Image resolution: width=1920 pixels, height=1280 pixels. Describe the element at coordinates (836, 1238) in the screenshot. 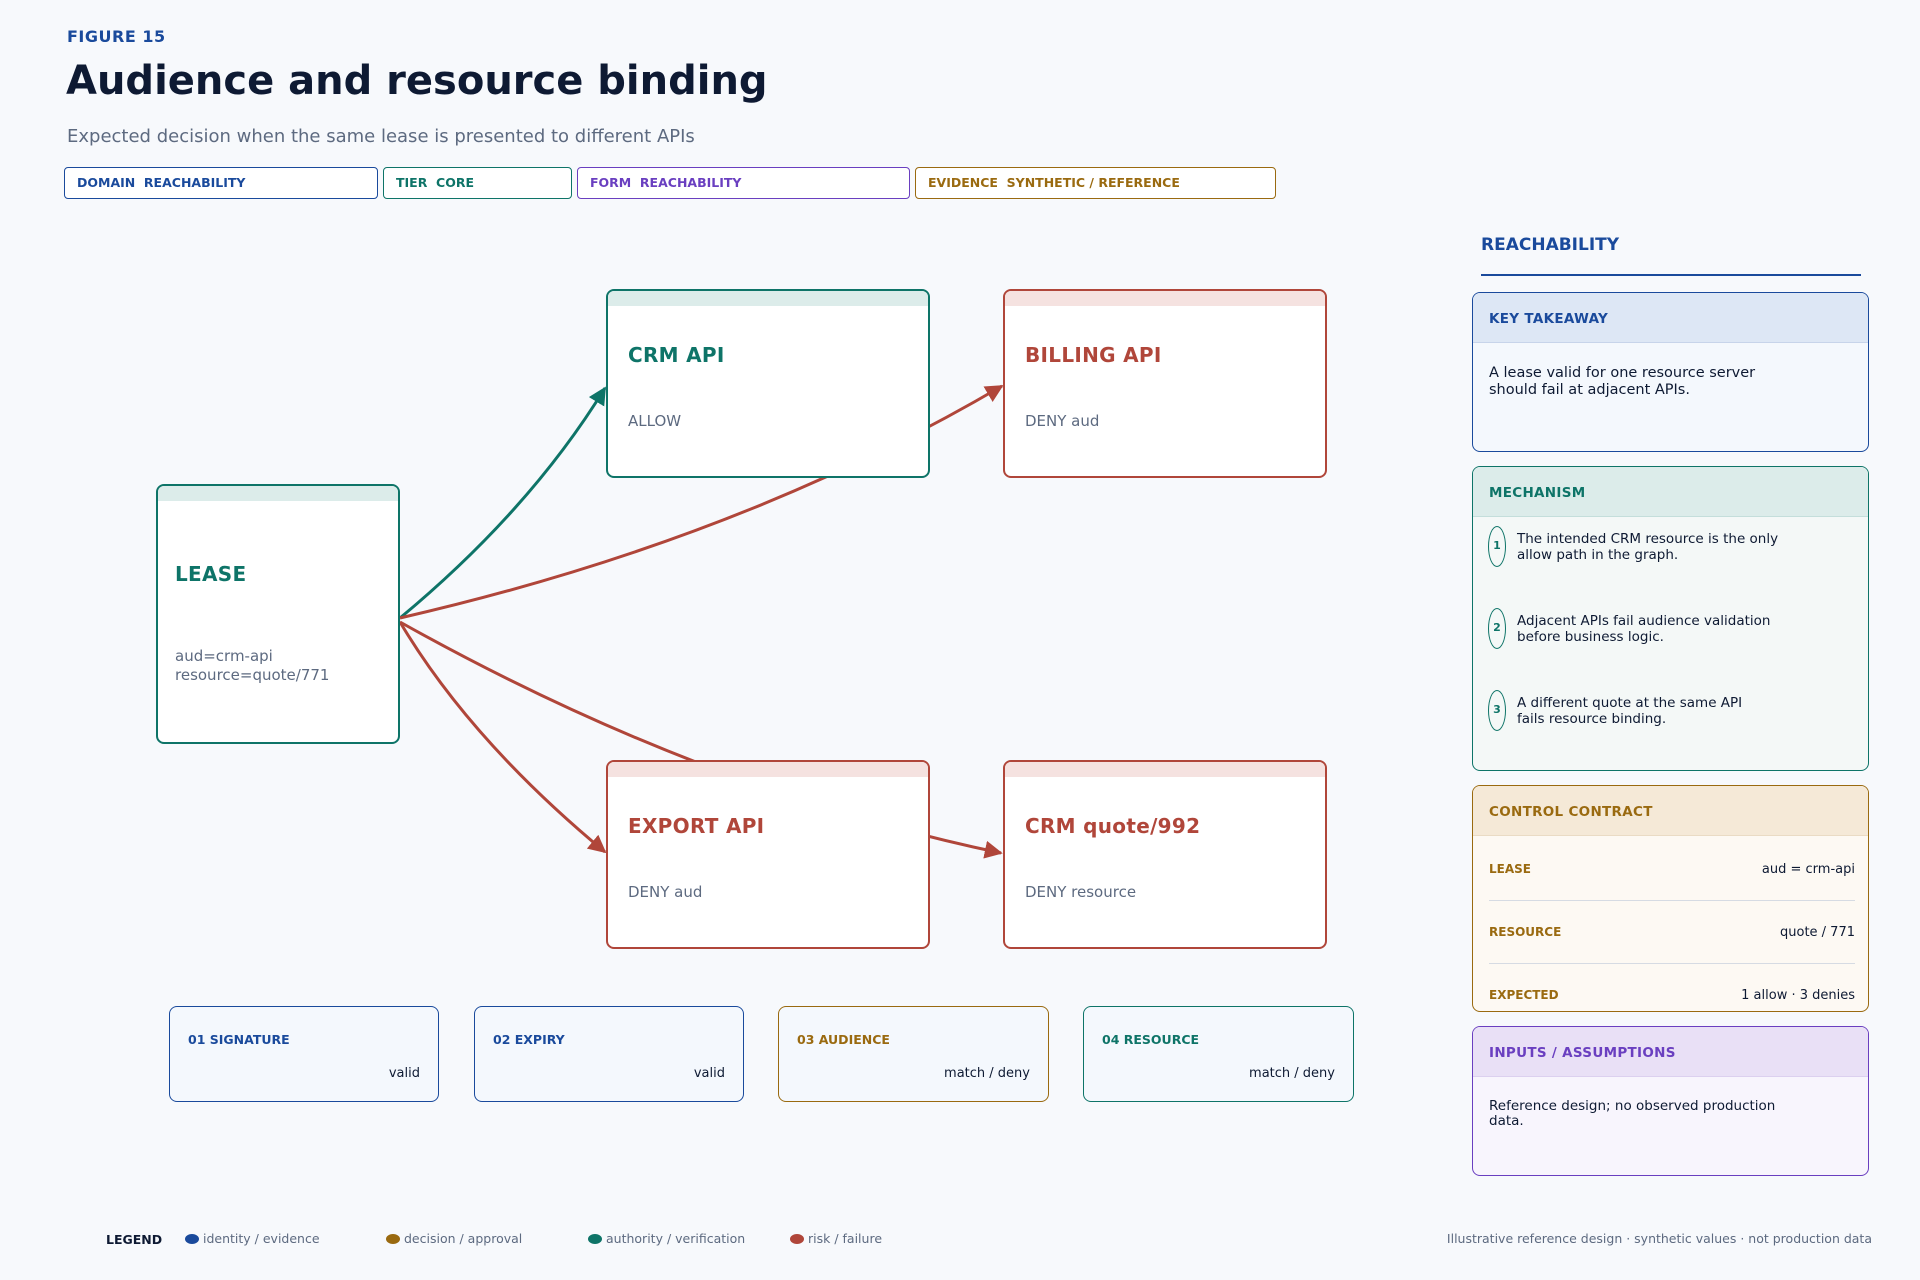

I see `legend-item-risk: risk / failure` at that location.